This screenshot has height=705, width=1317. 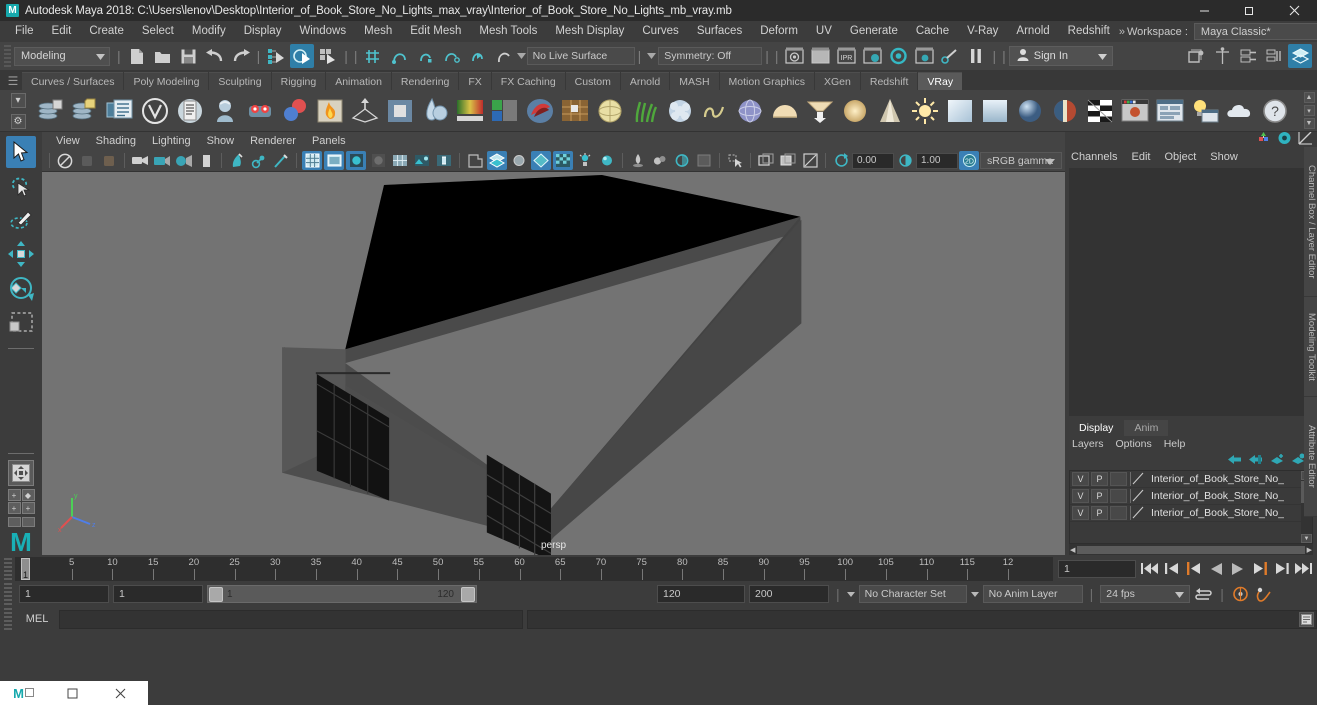 I want to click on channel-menu-edit: Edit, so click(x=1147, y=157).